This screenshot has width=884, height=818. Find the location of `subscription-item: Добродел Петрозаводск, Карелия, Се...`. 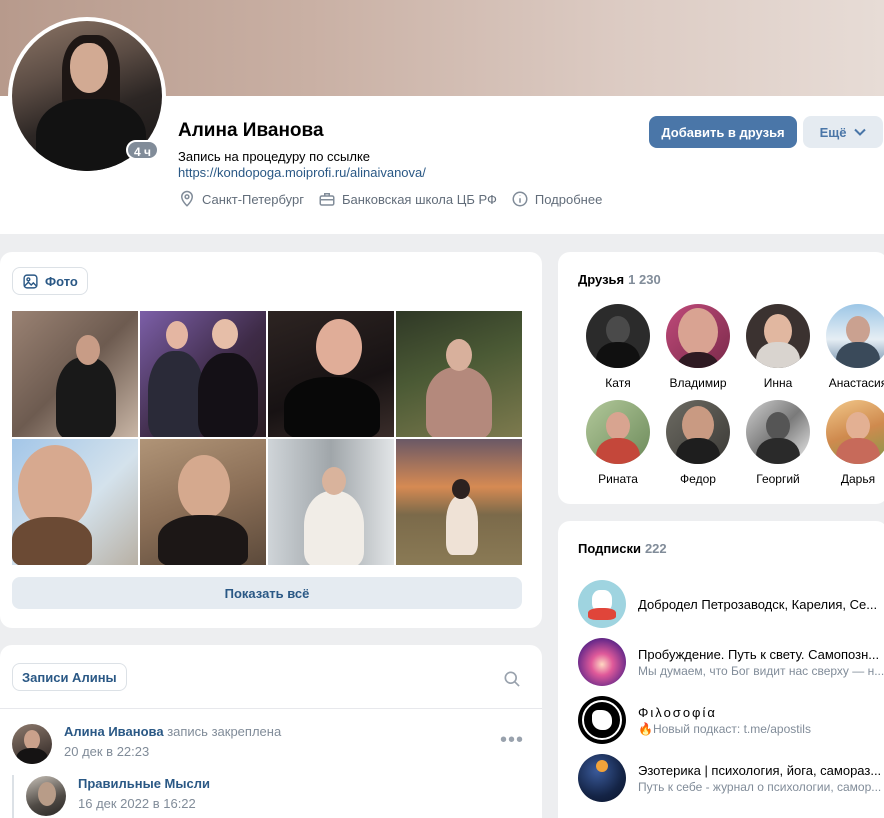

subscription-item: Добродел Петрозаводск, Карелия, Се... is located at coordinates (731, 604).